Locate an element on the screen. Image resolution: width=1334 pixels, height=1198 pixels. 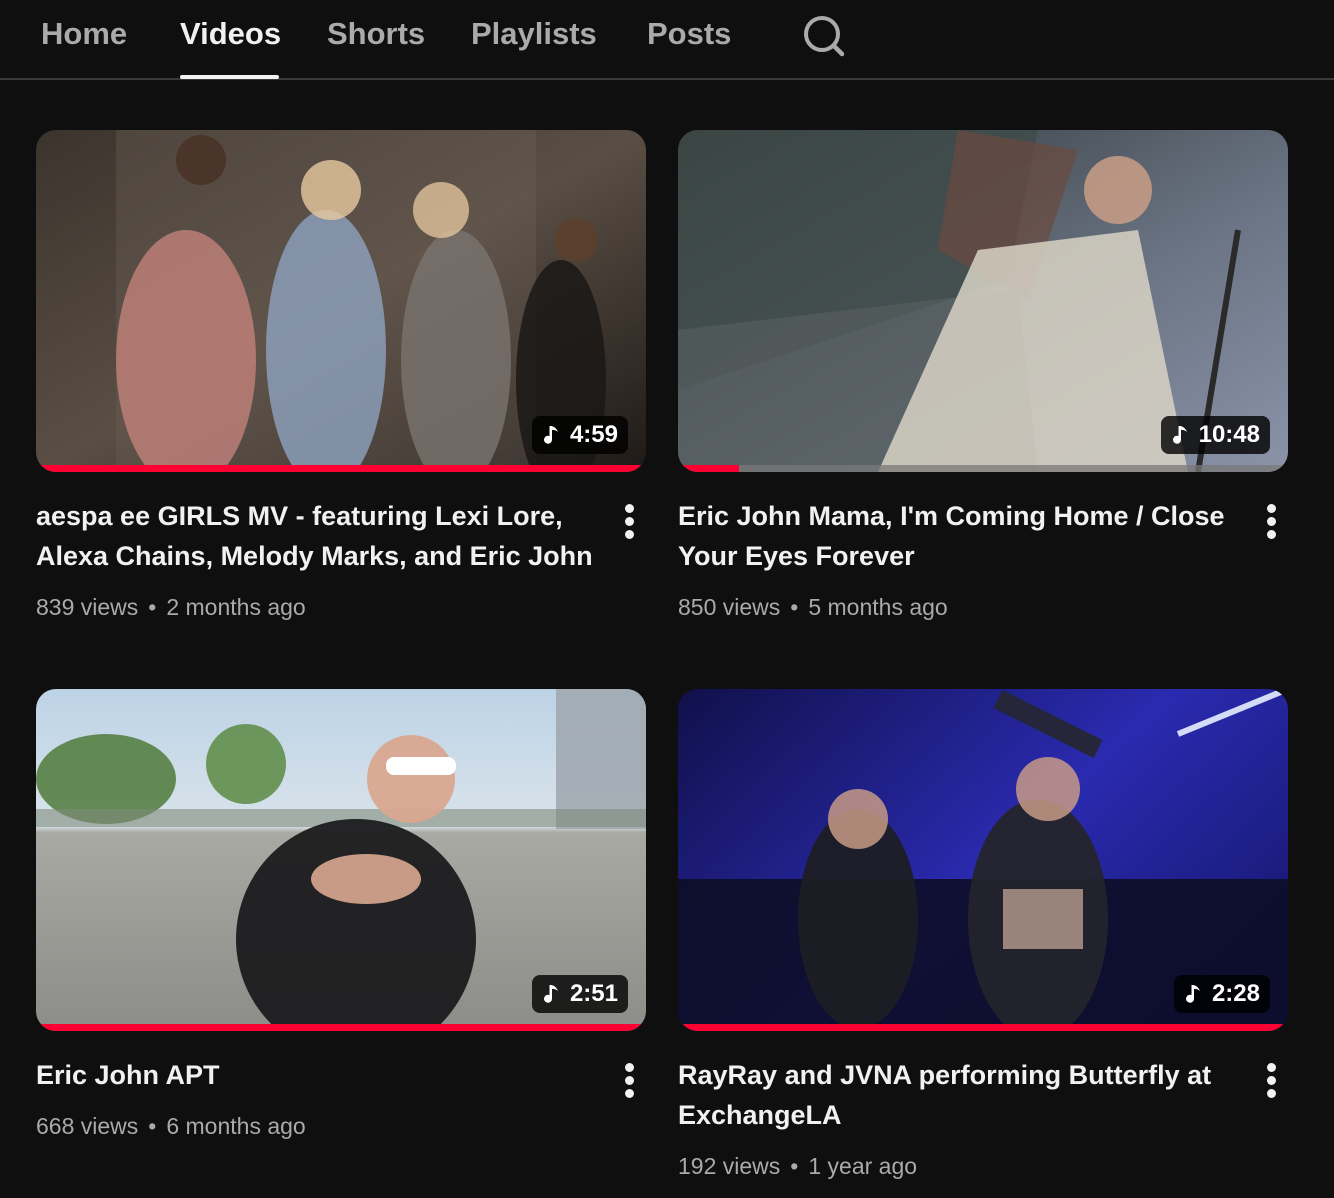
duration-text: 10:48 is located at coordinates (1229, 434).